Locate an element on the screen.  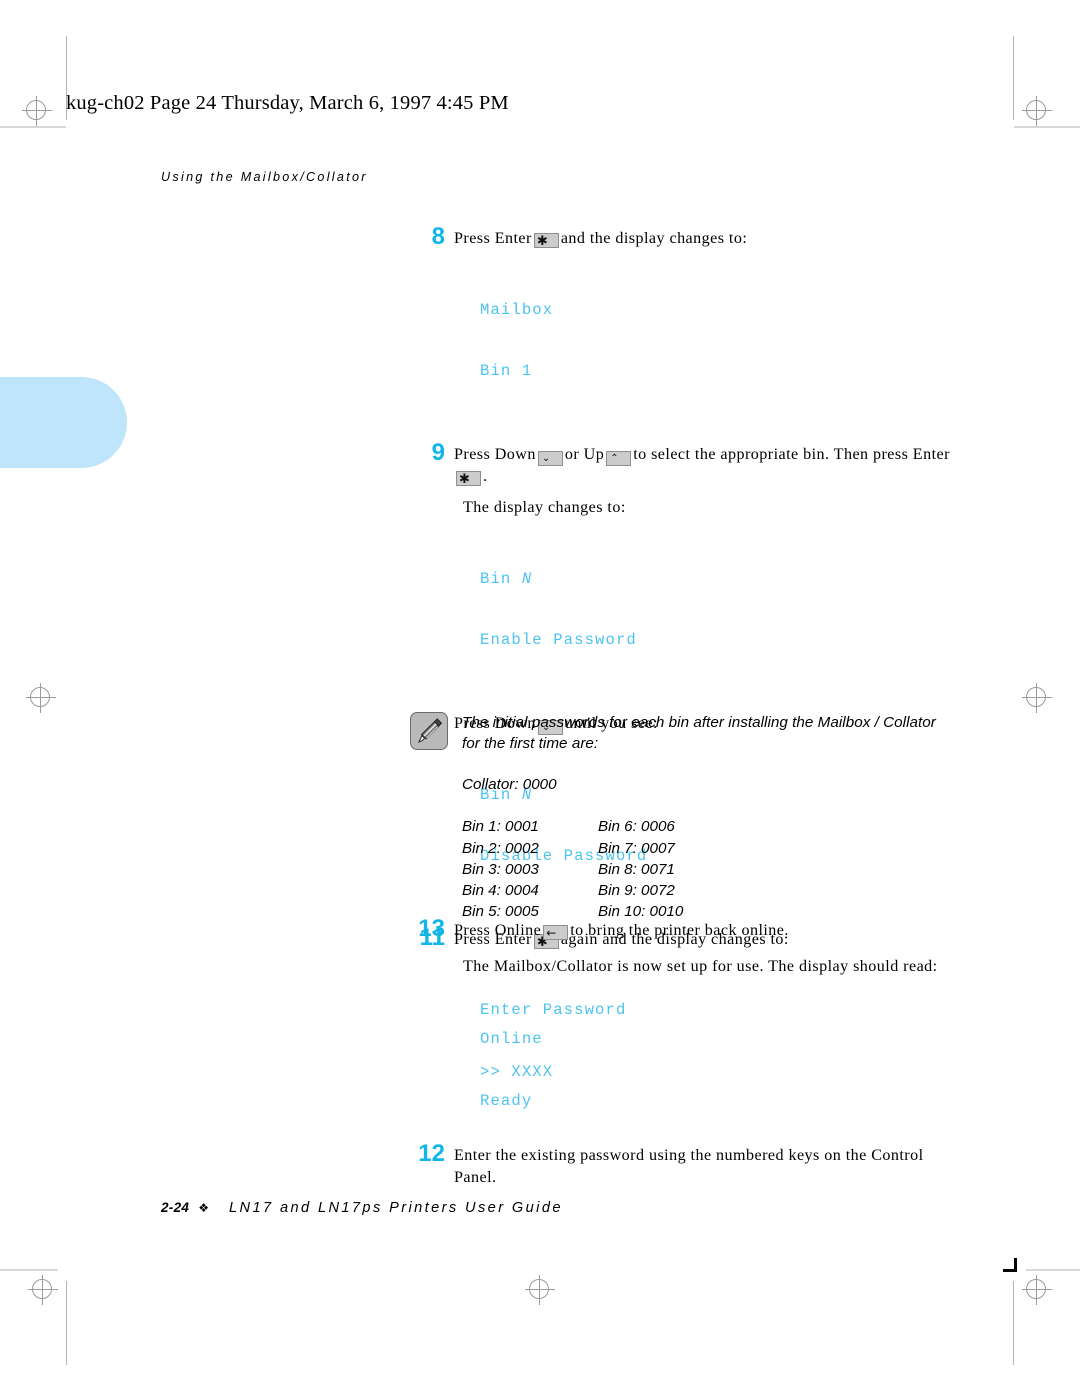
step-number: 13 is located at coordinates (431, 928).